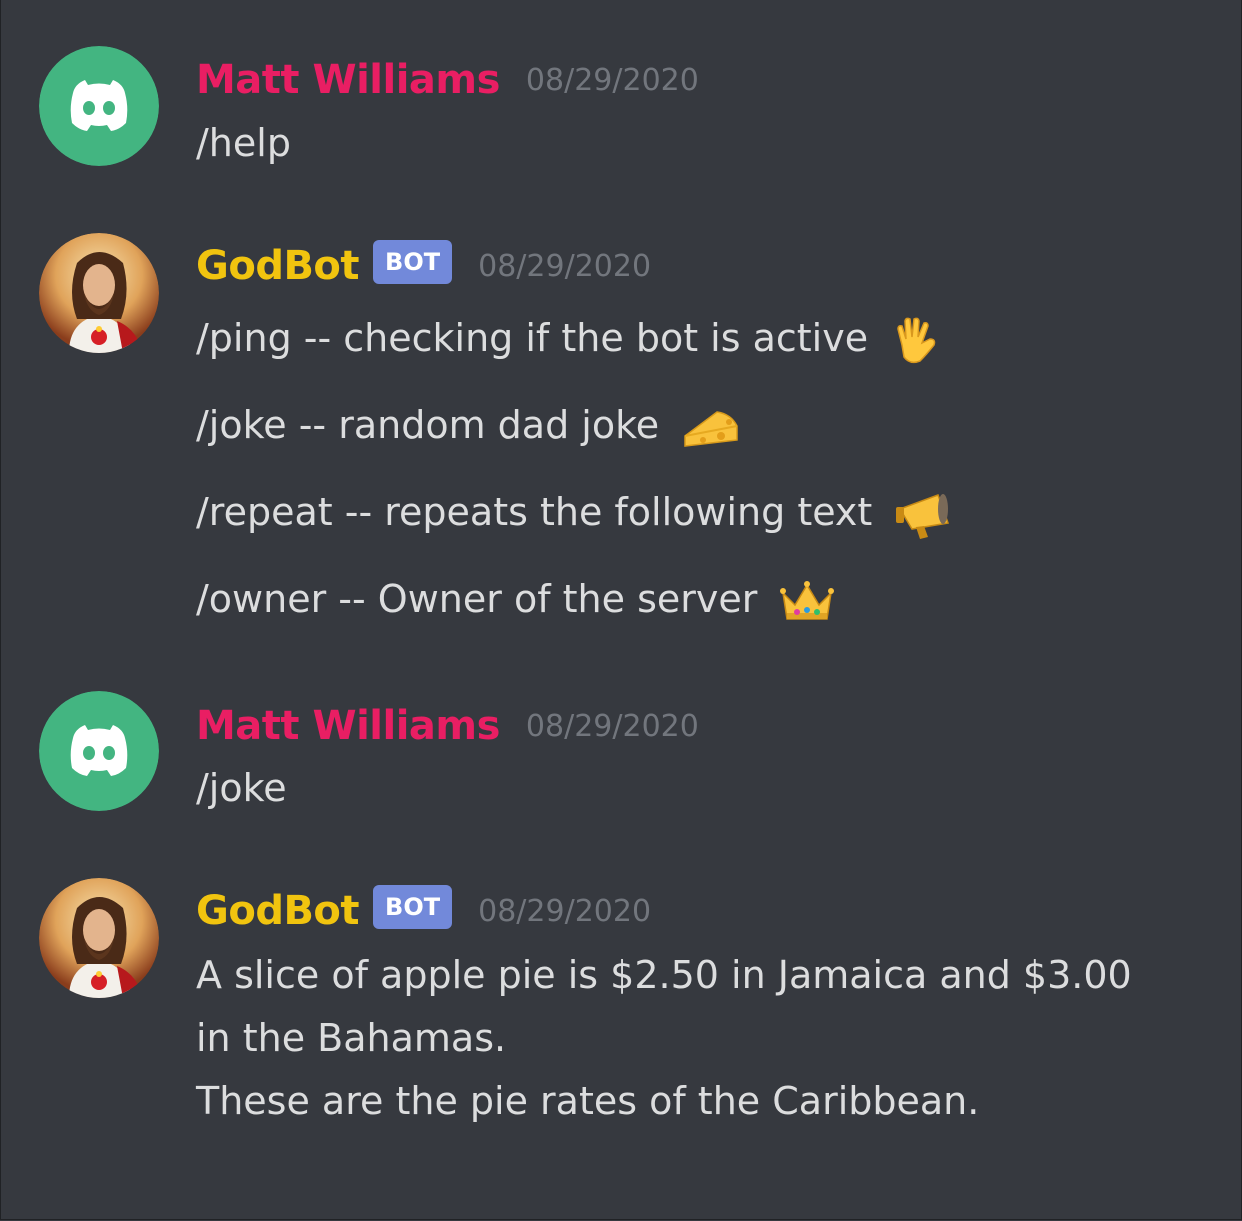 Image resolution: width=1242 pixels, height=1221 pixels. Describe the element at coordinates (477, 599) in the screenshot. I see `command-text: /owner -- Owner of the server` at that location.